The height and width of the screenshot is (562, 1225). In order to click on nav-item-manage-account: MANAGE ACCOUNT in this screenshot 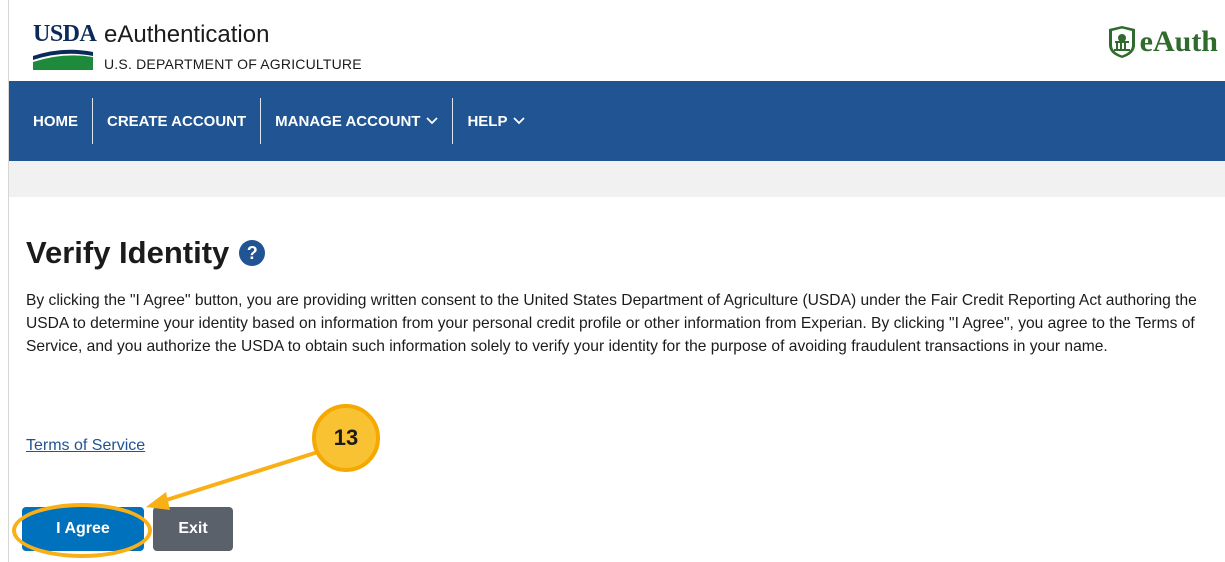, I will do `click(357, 121)`.